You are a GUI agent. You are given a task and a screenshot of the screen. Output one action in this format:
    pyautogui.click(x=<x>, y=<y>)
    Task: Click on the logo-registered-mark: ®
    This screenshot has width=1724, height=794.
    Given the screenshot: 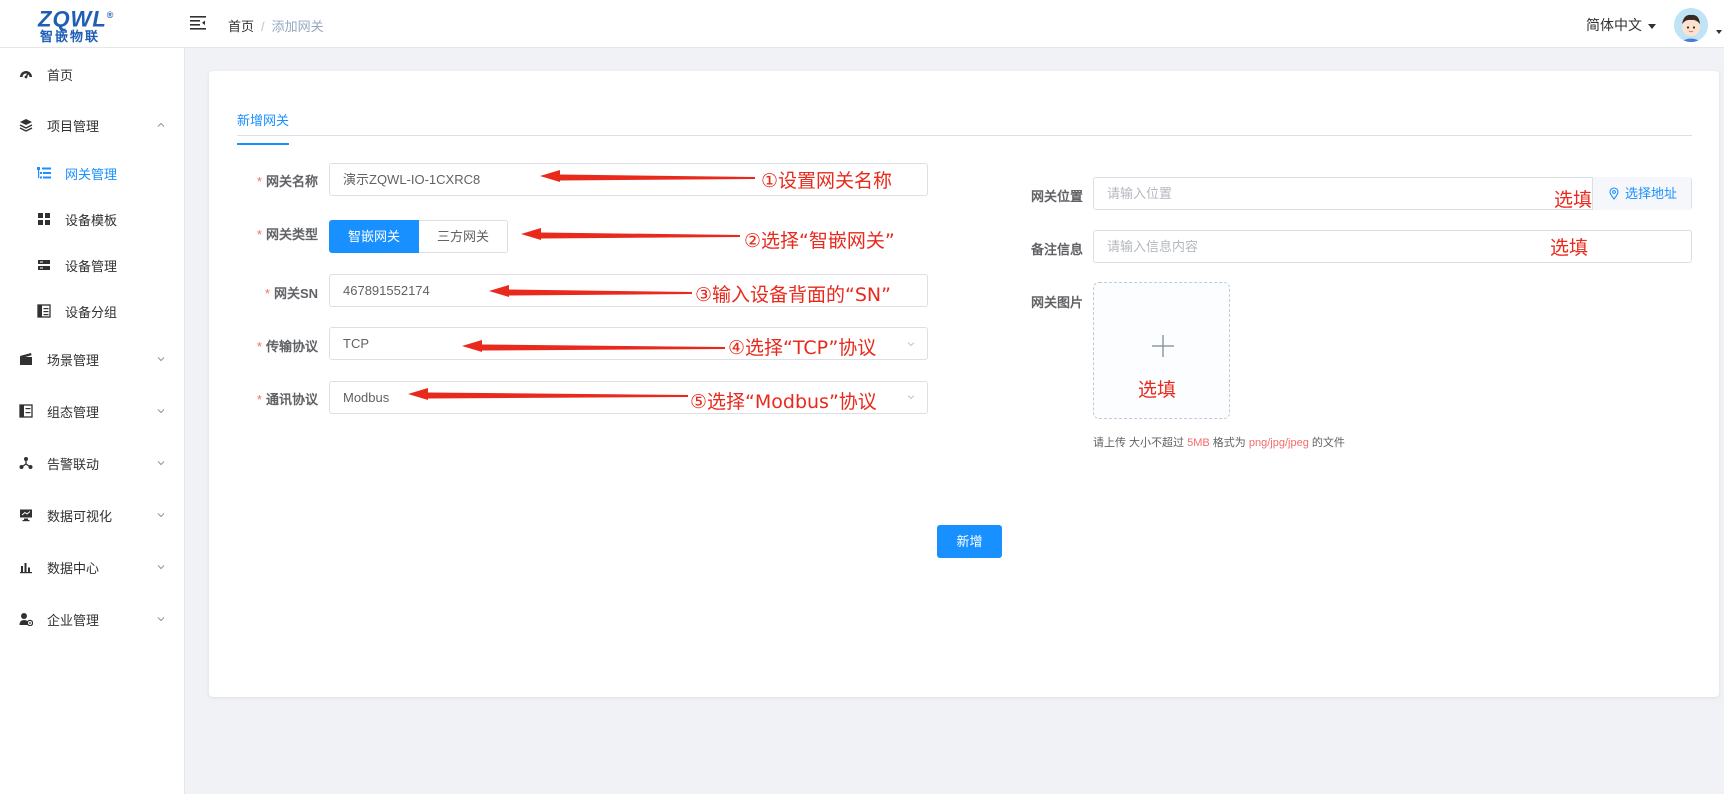 What is the action you would take?
    pyautogui.click(x=110, y=15)
    